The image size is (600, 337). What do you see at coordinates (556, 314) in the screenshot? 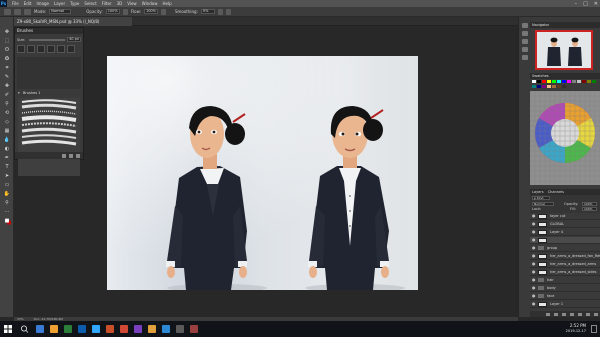
I see `layer-style-icon` at bounding box center [556, 314].